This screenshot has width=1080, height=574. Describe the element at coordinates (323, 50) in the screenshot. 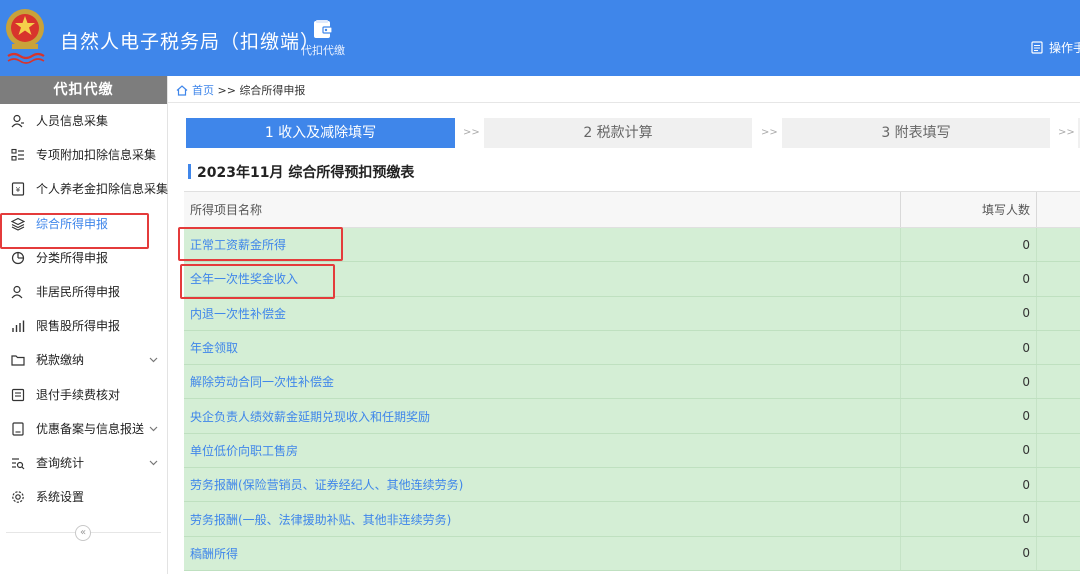

I see `top-nav-label: 代扣代缴` at that location.